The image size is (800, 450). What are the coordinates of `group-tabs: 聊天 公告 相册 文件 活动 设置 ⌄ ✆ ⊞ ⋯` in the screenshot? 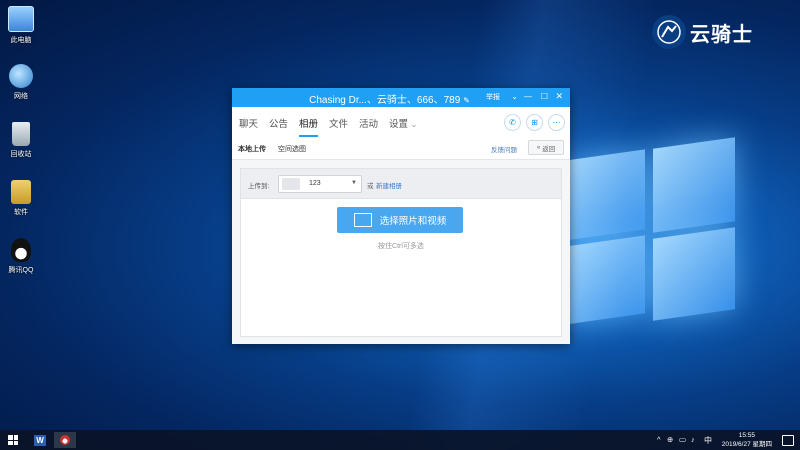 It's located at (401, 122).